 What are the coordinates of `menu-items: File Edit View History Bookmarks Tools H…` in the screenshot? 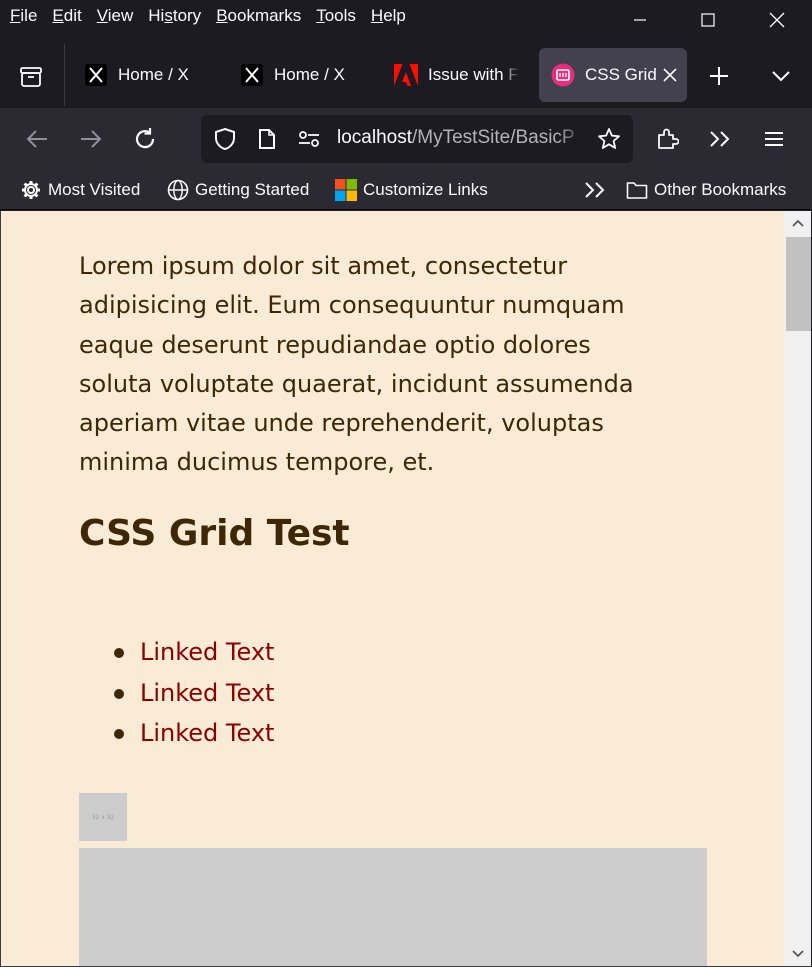 It's located at (205, 16).